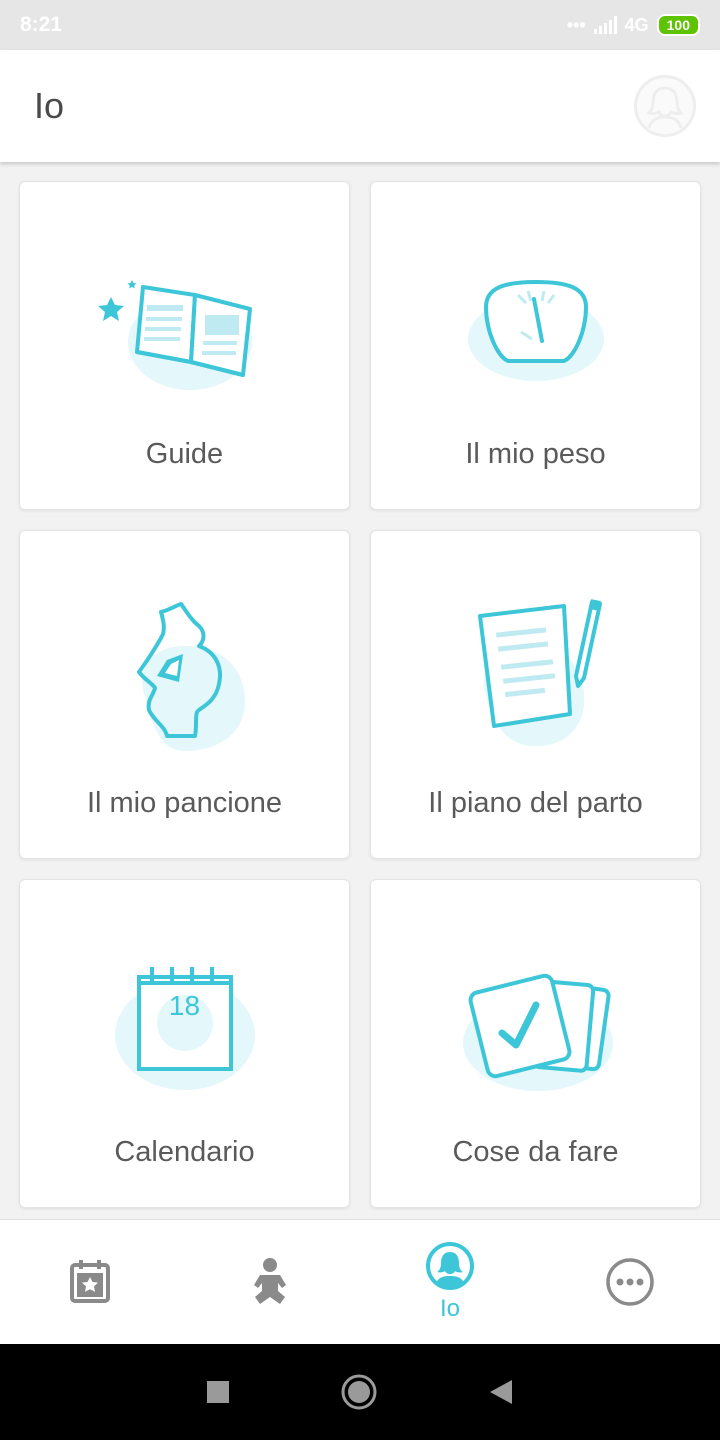  I want to click on back-icon, so click(501, 1392).